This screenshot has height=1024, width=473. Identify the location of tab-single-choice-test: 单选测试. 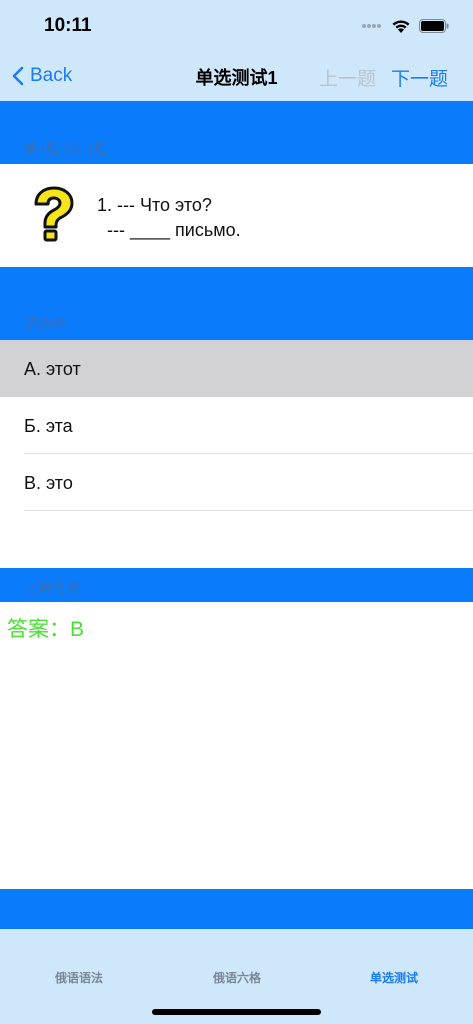
(394, 977).